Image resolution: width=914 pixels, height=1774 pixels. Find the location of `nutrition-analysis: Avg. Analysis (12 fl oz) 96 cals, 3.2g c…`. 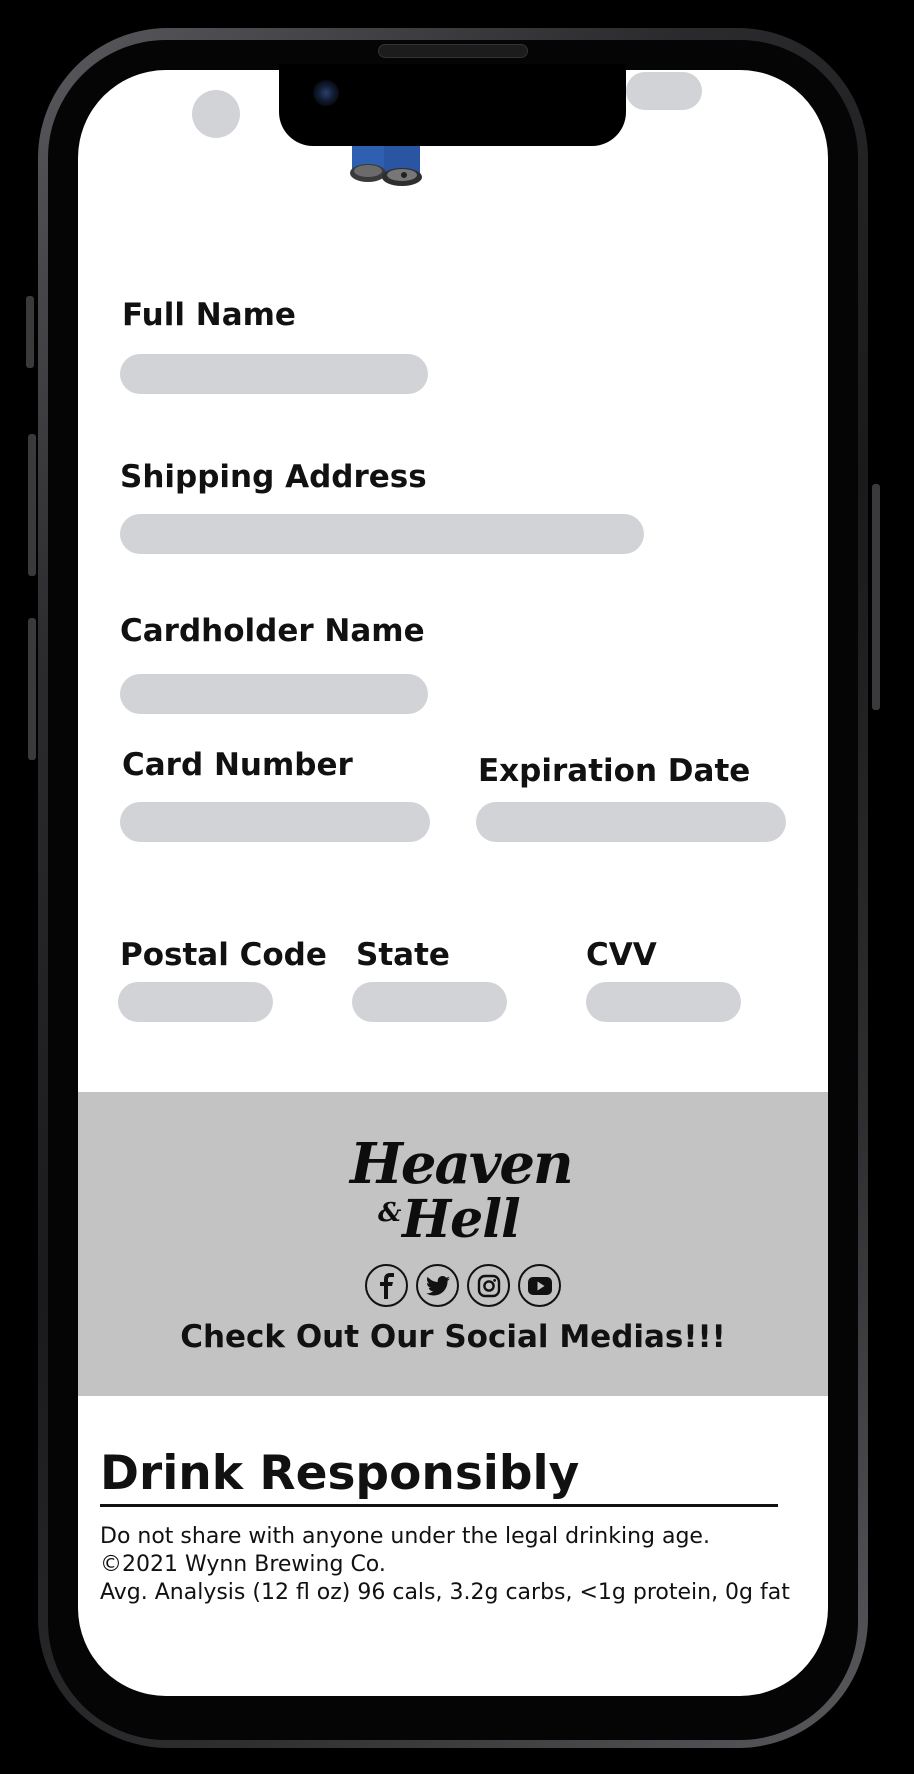

nutrition-analysis: Avg. Analysis (12 fl oz) 96 cals, 3.2g c… is located at coordinates (445, 1592).